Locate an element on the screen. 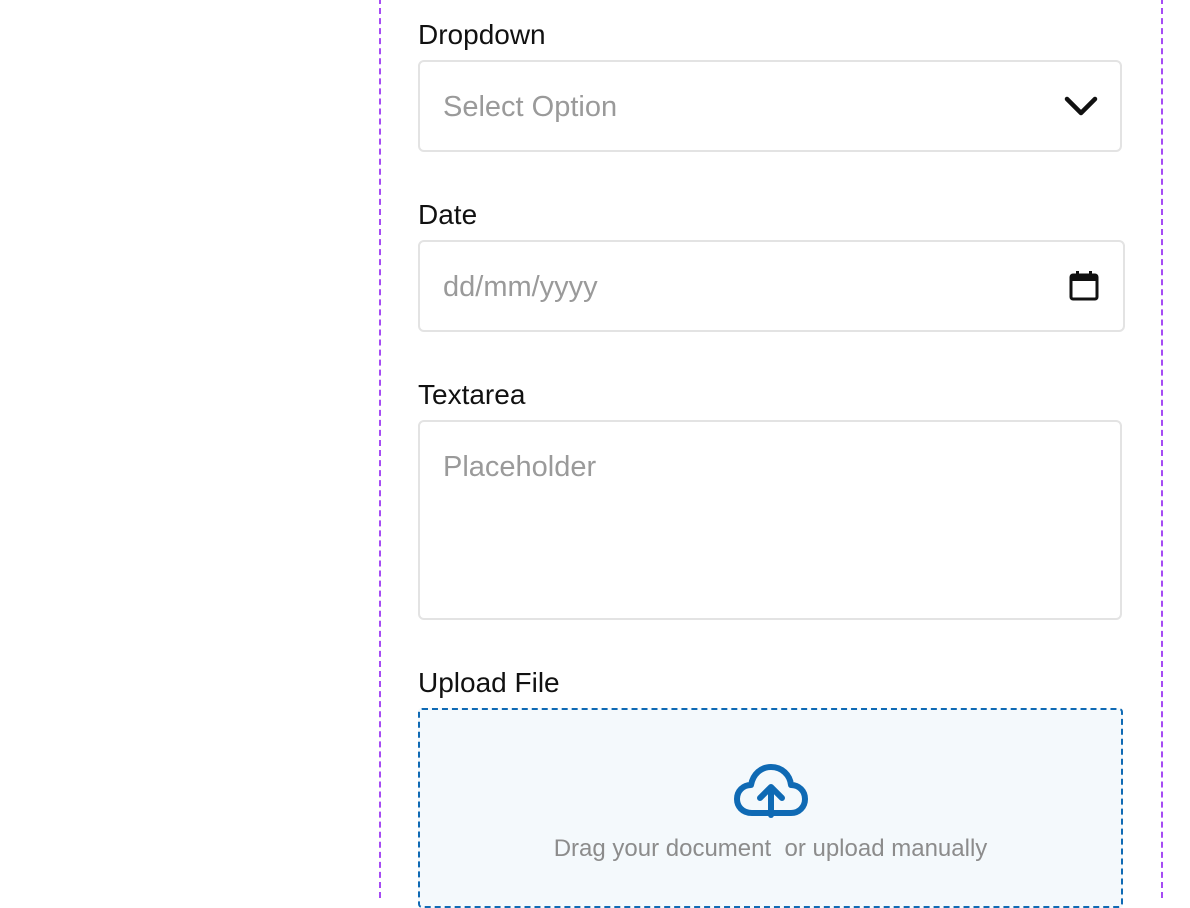 The height and width of the screenshot is (908, 1190). textarea-field: Placeholder is located at coordinates (770, 520).